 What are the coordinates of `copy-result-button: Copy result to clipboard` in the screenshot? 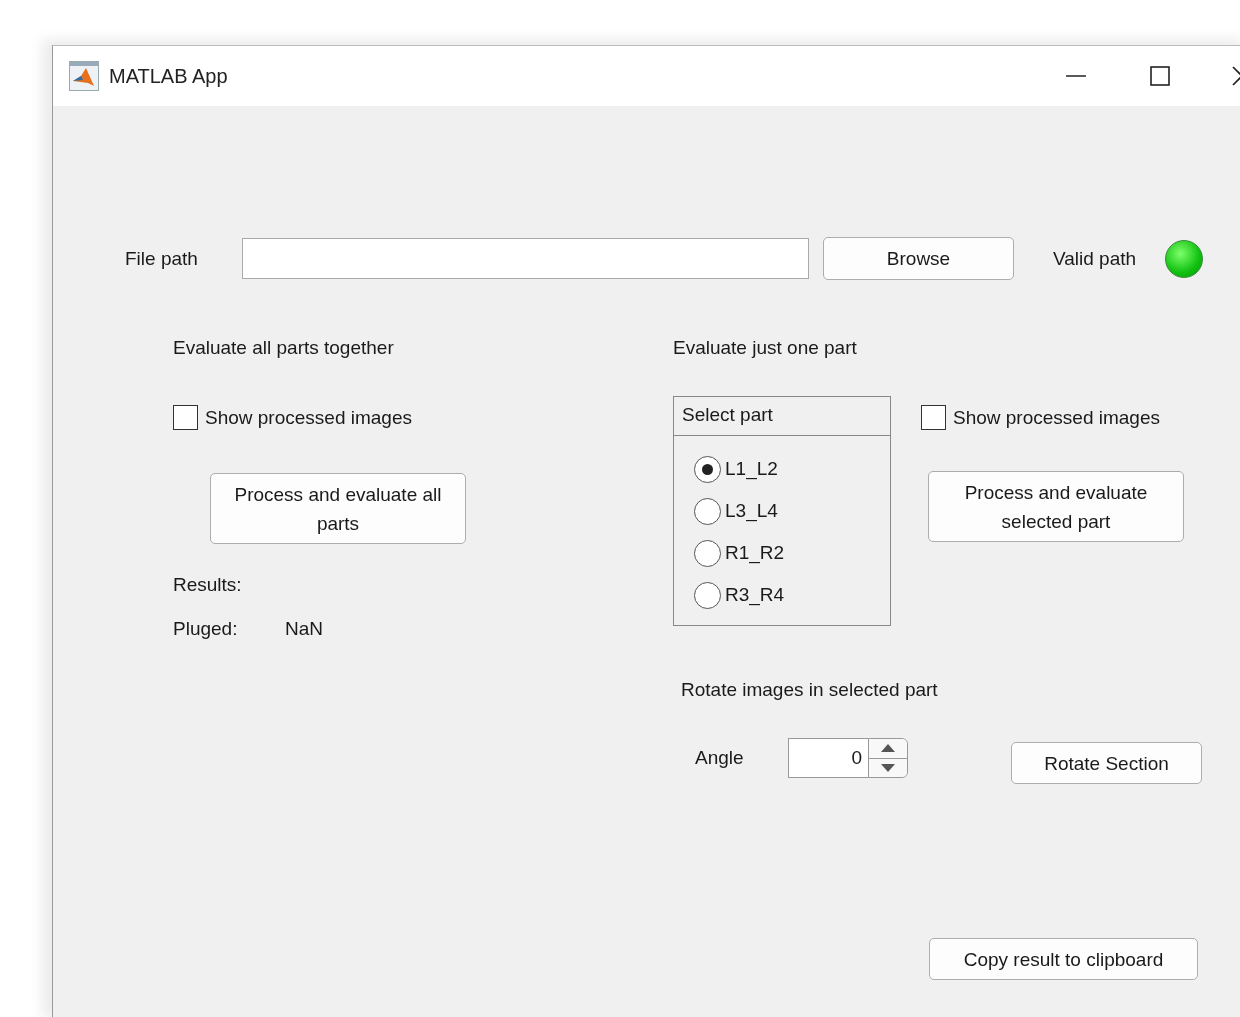 It's located at (1063, 959).